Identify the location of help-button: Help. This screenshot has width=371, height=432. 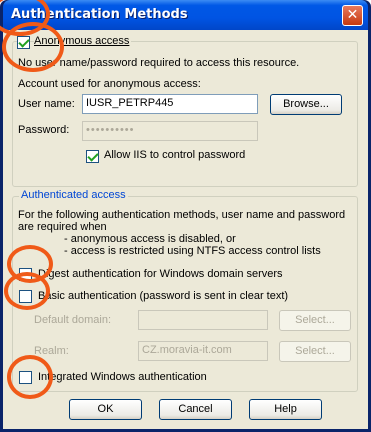
(285, 409).